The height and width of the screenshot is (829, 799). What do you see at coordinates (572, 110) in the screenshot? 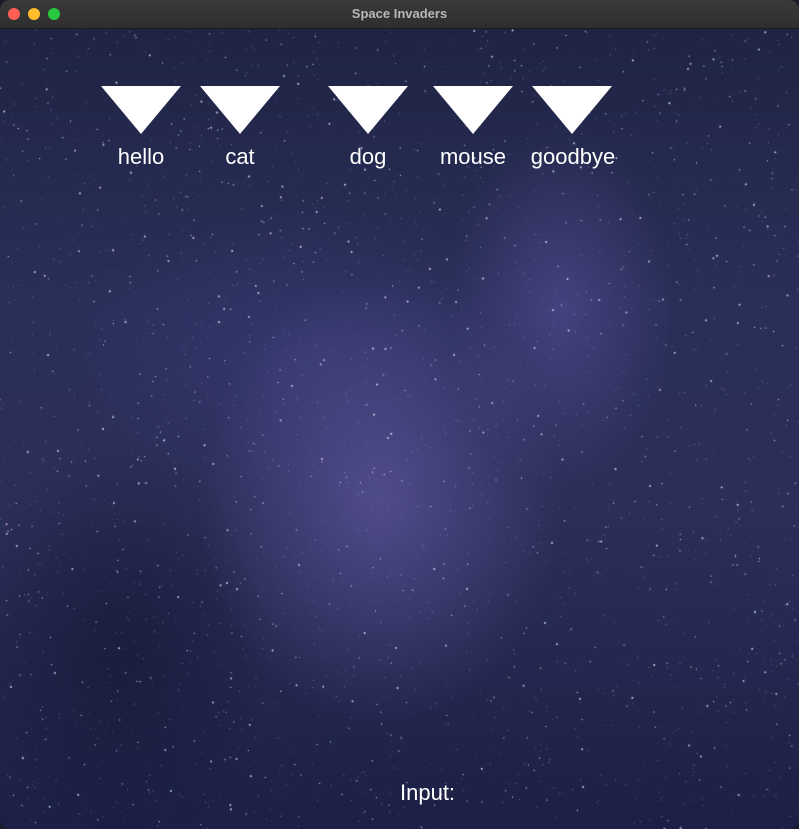
I see `invader-goodbye-icon` at bounding box center [572, 110].